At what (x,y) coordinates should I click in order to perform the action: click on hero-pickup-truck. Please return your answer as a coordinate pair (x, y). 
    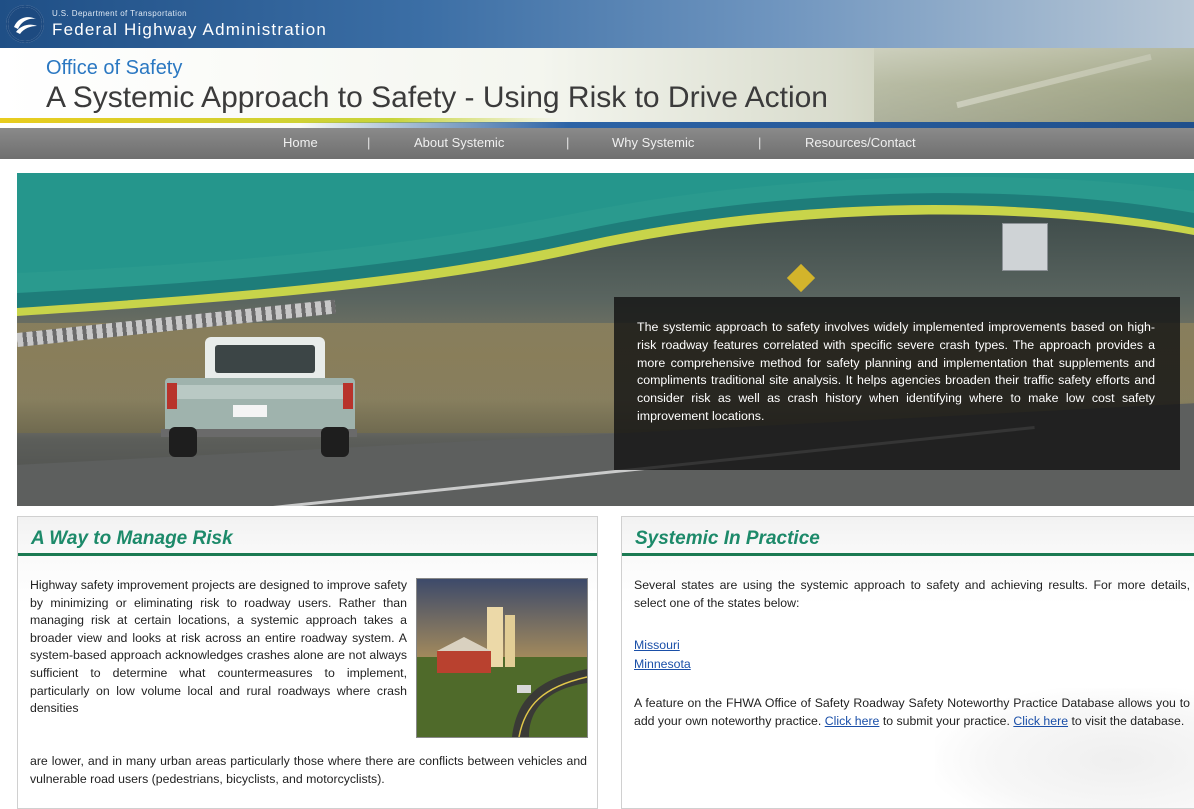
    Looking at the image, I should click on (259, 397).